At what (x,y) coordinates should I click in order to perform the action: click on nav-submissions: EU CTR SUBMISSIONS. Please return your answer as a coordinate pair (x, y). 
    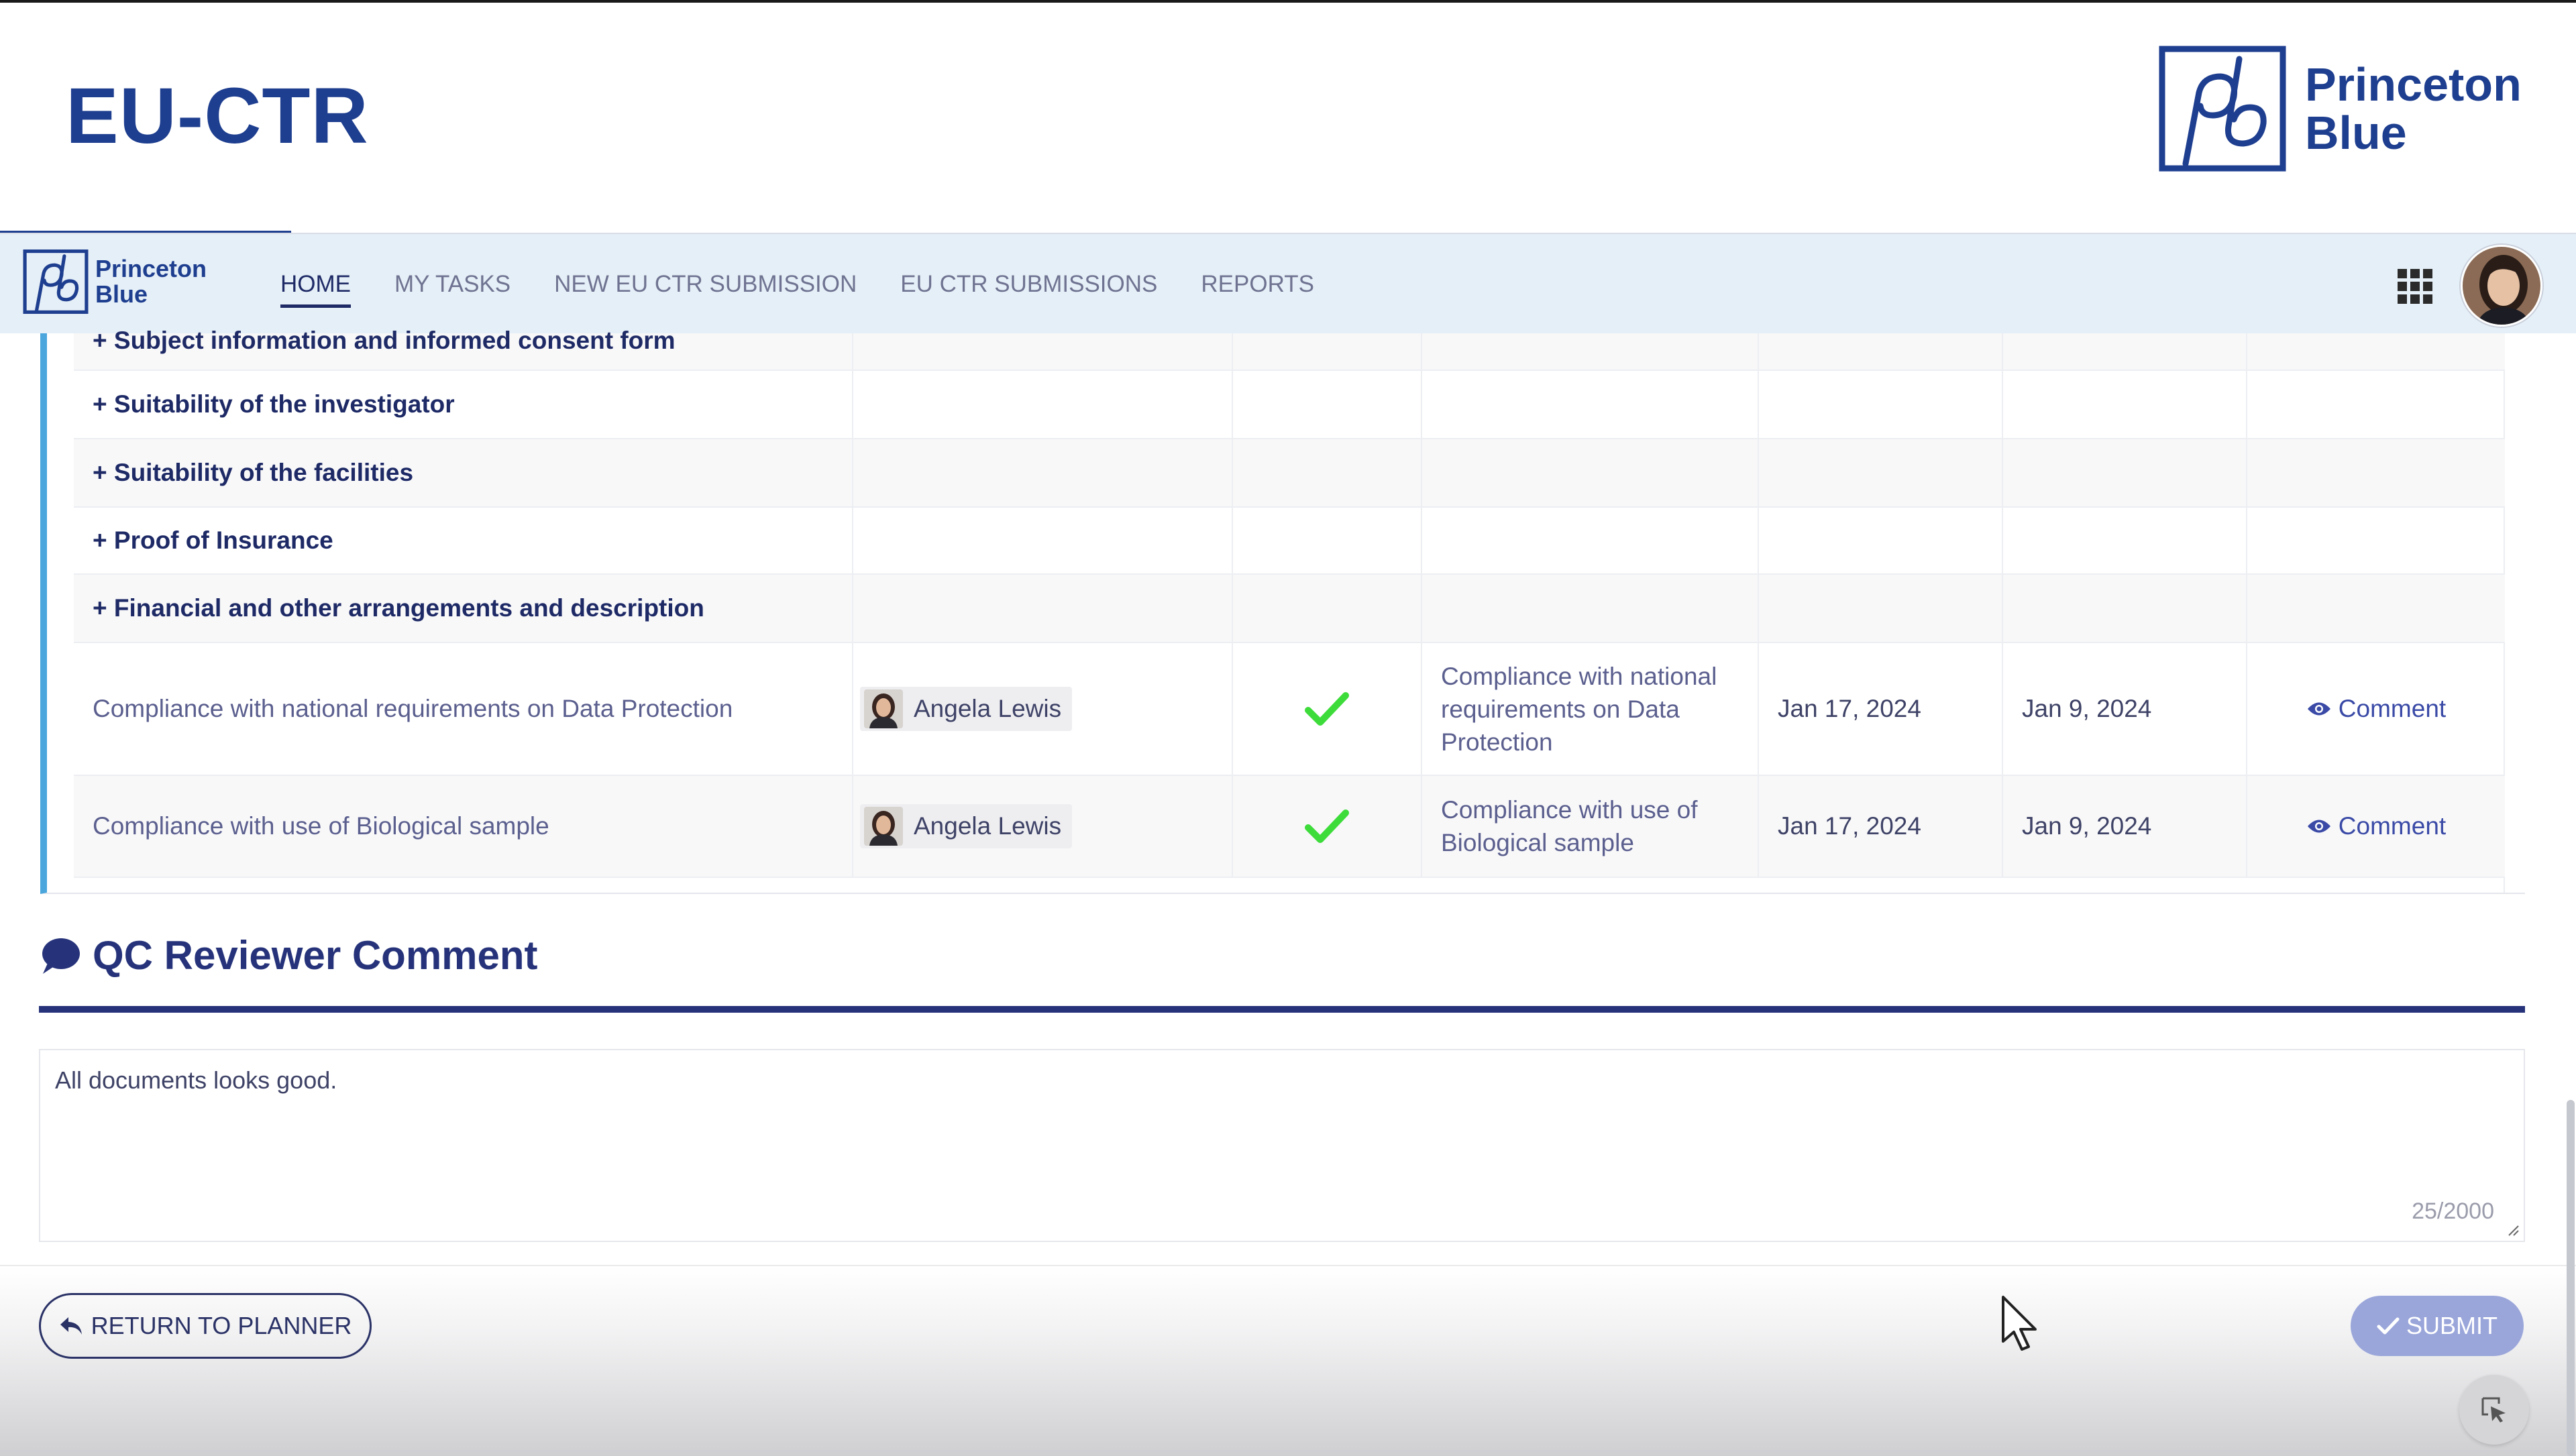
    Looking at the image, I should click on (1028, 284).